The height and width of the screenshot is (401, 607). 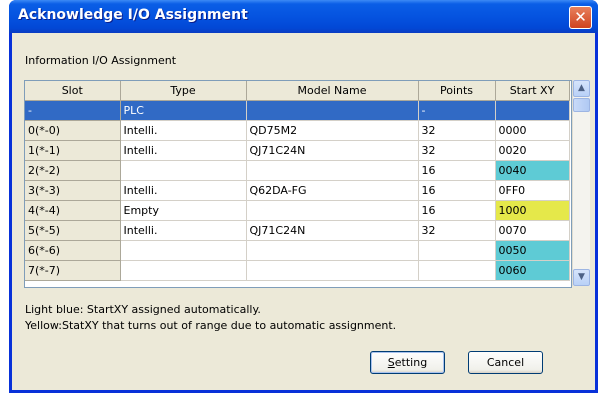 What do you see at coordinates (411, 362) in the screenshot?
I see `setting-label: etting` at bounding box center [411, 362].